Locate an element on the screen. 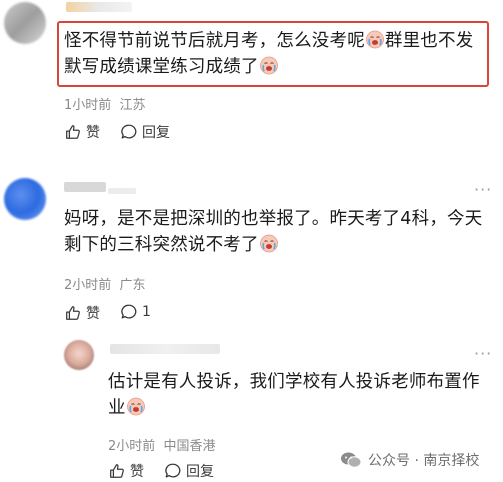  comment-line-2: 默写成绩课堂练习成绩了 is located at coordinates (268, 67).